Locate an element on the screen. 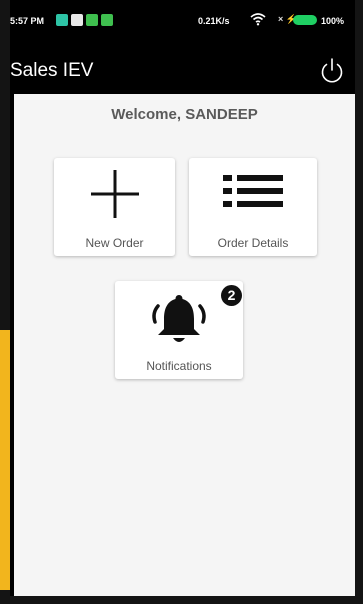 The image size is (363, 604). notifications-button: 2 Notifications is located at coordinates (179, 330).